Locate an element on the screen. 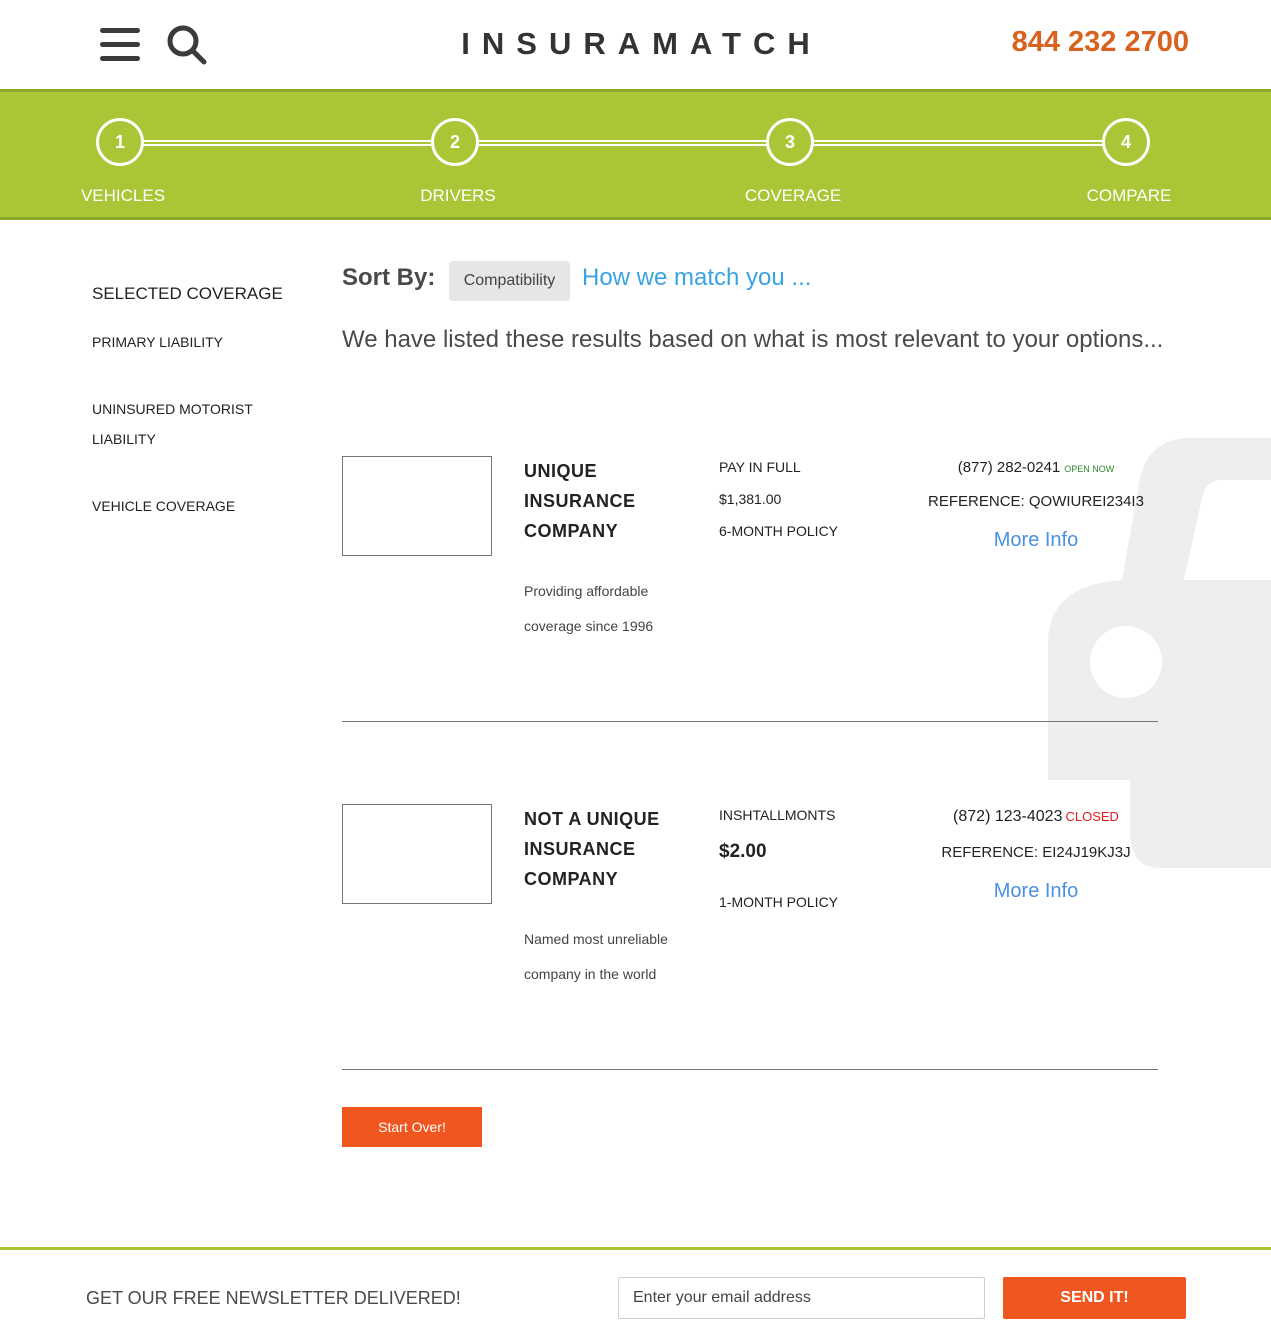  sort-compatibility-button: Compatibility is located at coordinates (509, 281).